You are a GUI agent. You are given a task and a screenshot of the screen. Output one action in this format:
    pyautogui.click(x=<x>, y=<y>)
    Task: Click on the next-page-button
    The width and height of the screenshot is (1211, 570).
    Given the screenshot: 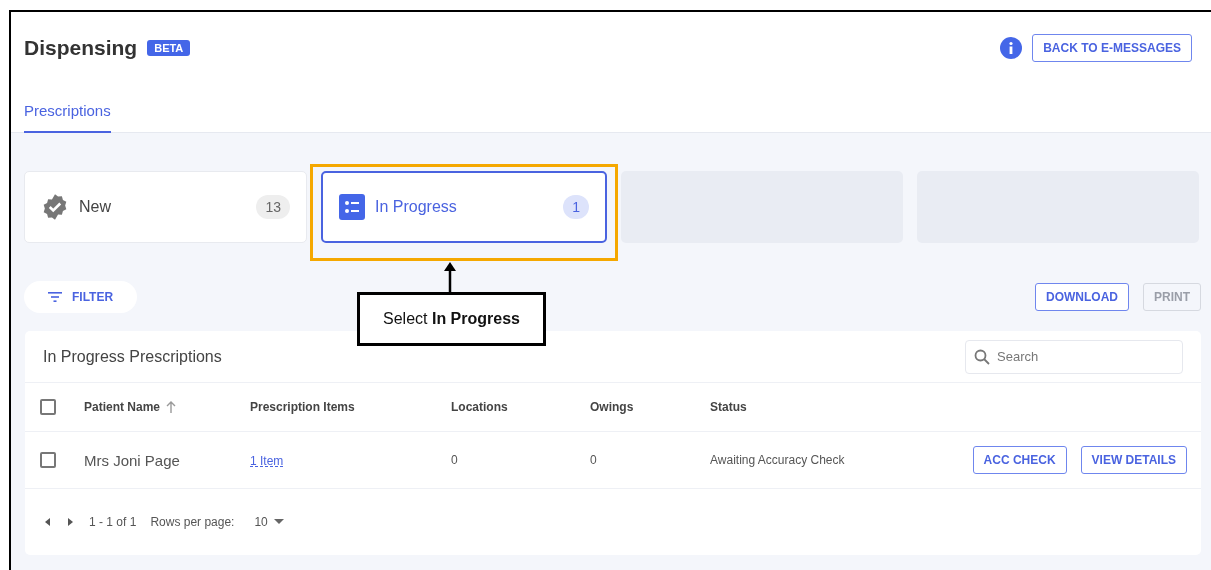 What is the action you would take?
    pyautogui.click(x=70, y=522)
    